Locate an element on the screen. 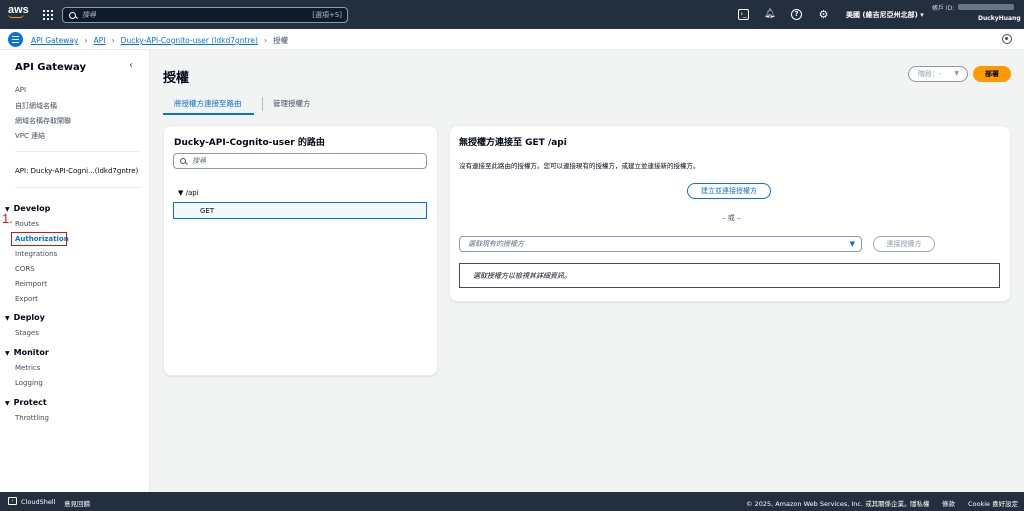 This screenshot has height=511, width=1024. attach-authorizer-button: 連接授權方 is located at coordinates (904, 244).